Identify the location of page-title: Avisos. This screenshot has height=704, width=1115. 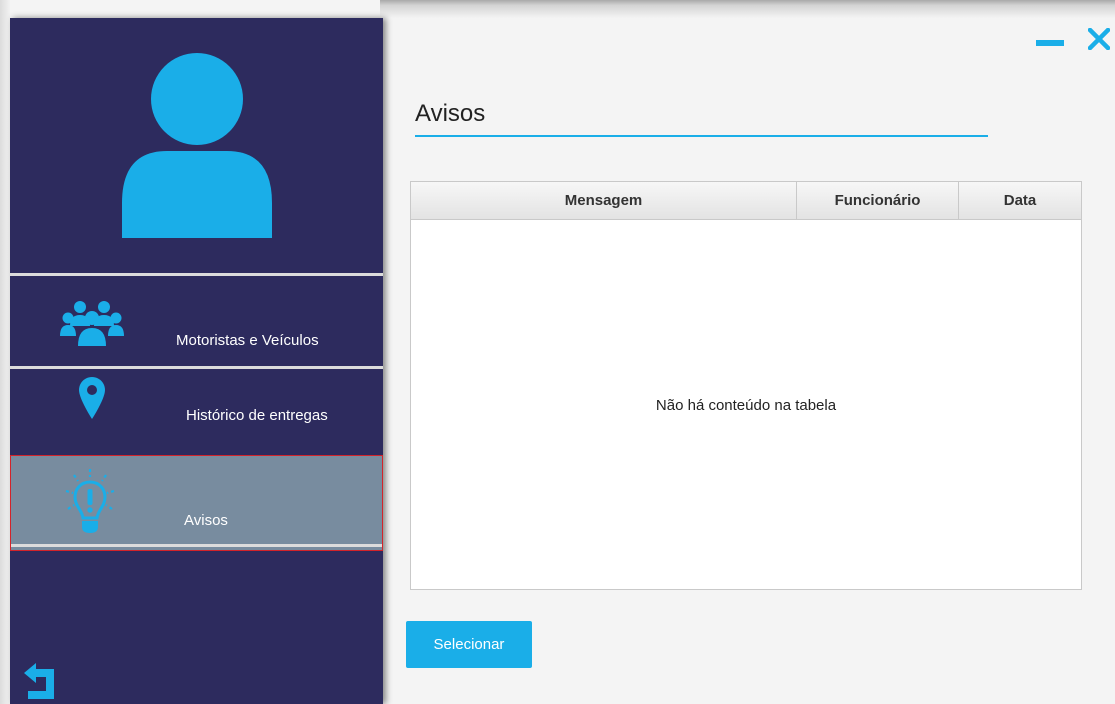
(450, 113).